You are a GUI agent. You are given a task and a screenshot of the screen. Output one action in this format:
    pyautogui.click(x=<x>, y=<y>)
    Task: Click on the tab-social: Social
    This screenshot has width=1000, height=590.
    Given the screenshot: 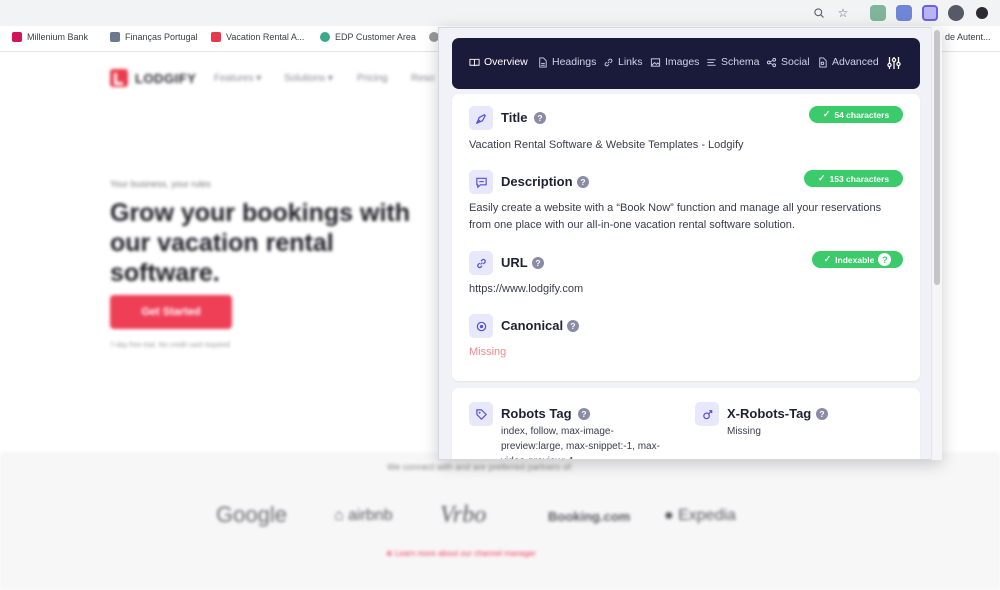 What is the action you would take?
    pyautogui.click(x=788, y=62)
    